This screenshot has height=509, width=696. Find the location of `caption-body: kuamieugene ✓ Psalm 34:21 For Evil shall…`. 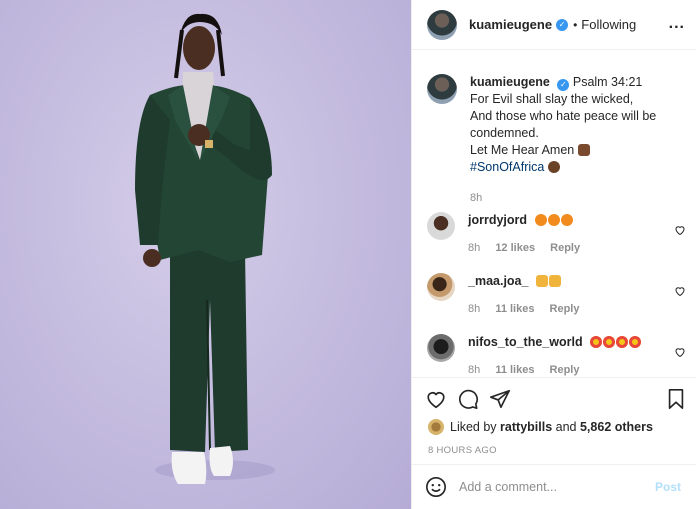

caption-body: kuamieugene ✓ Psalm 34:21 For Evil shall… is located at coordinates (570, 140).